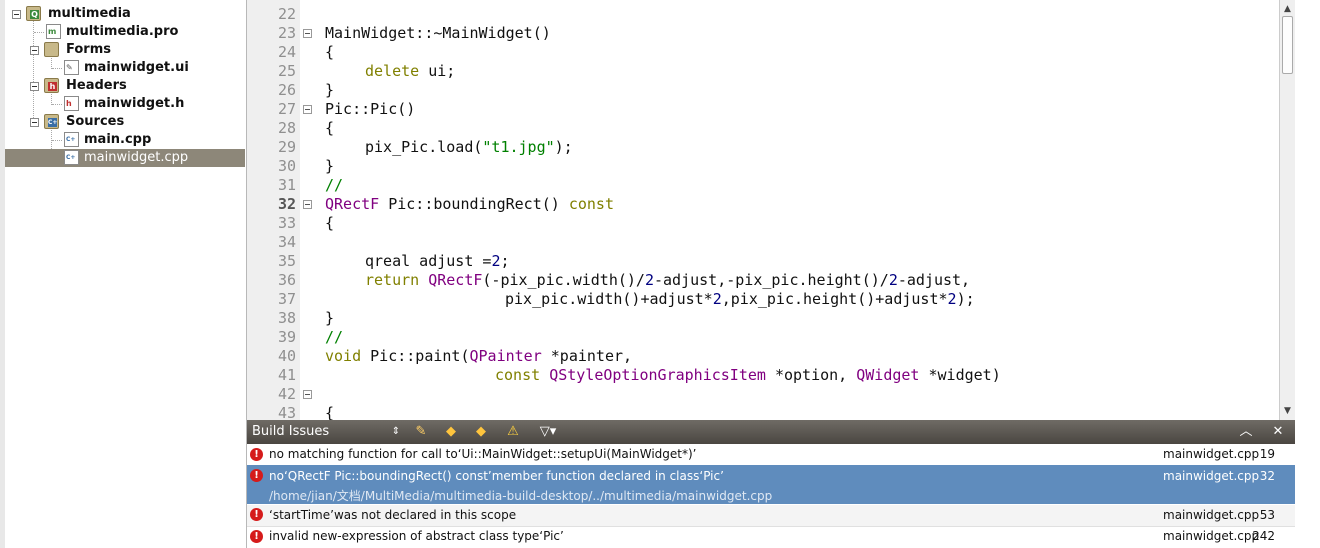 Image resolution: width=1320 pixels, height=548 pixels. What do you see at coordinates (286, 128) in the screenshot?
I see `line-number: 28` at bounding box center [286, 128].